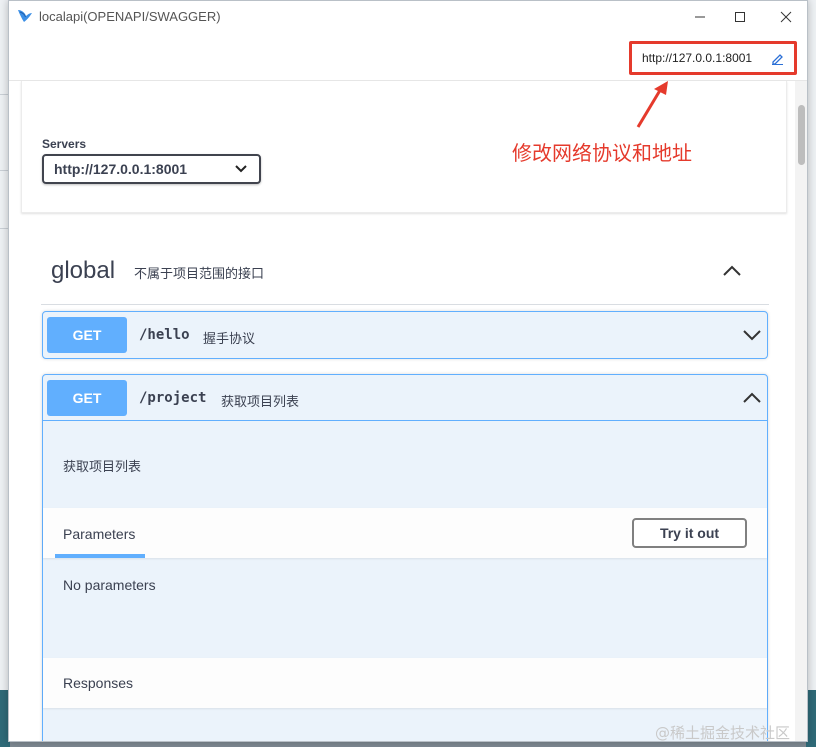 Image resolution: width=816 pixels, height=747 pixels. I want to click on operation-summary: GET /hello 握手协议, so click(405, 335).